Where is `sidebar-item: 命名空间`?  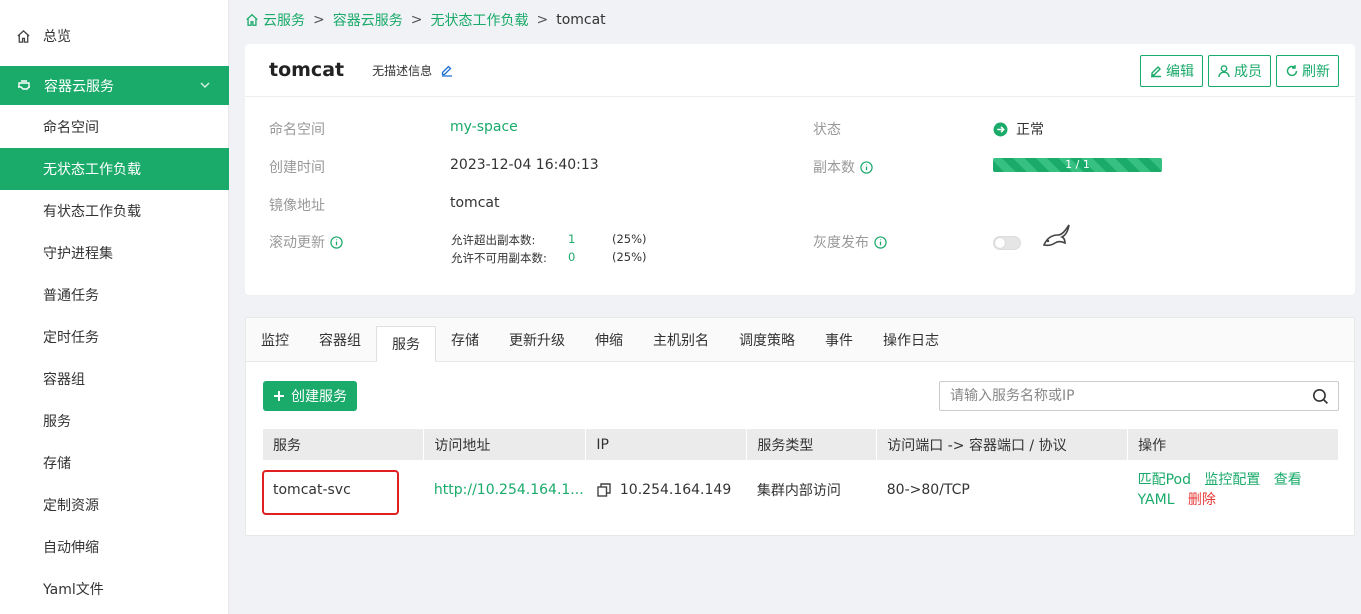 sidebar-item: 命名空间 is located at coordinates (114, 127).